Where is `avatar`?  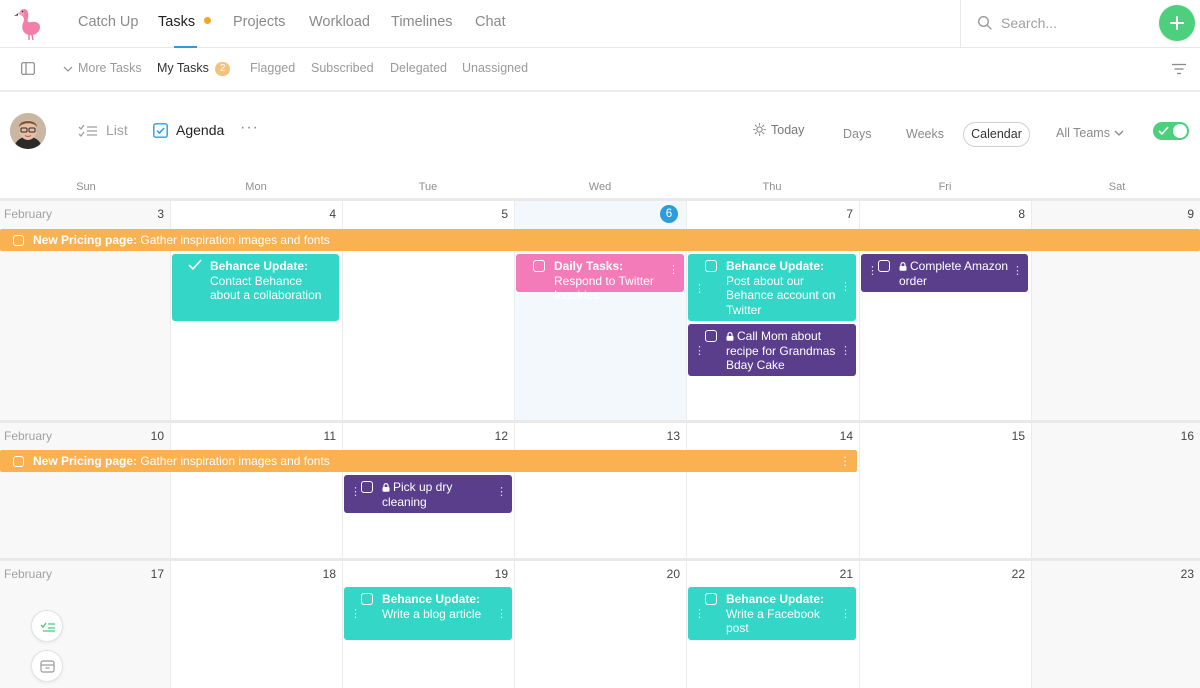
avatar is located at coordinates (28, 131).